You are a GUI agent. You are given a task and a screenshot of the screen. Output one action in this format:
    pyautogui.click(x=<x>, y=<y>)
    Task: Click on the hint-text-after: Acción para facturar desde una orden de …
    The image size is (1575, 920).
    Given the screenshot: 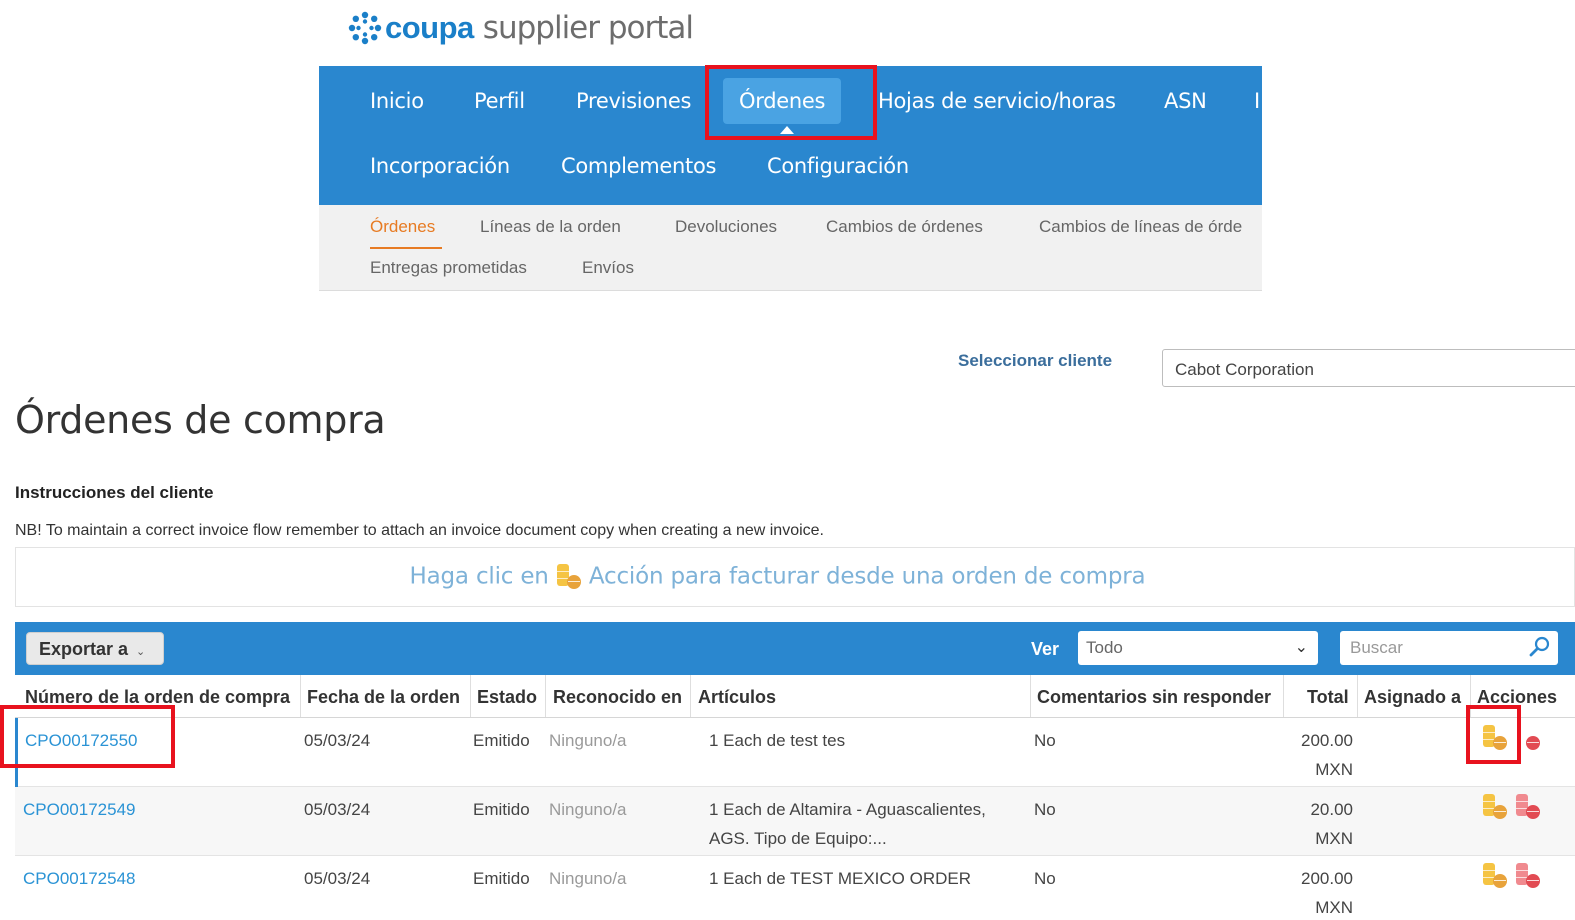 What is the action you would take?
    pyautogui.click(x=867, y=576)
    